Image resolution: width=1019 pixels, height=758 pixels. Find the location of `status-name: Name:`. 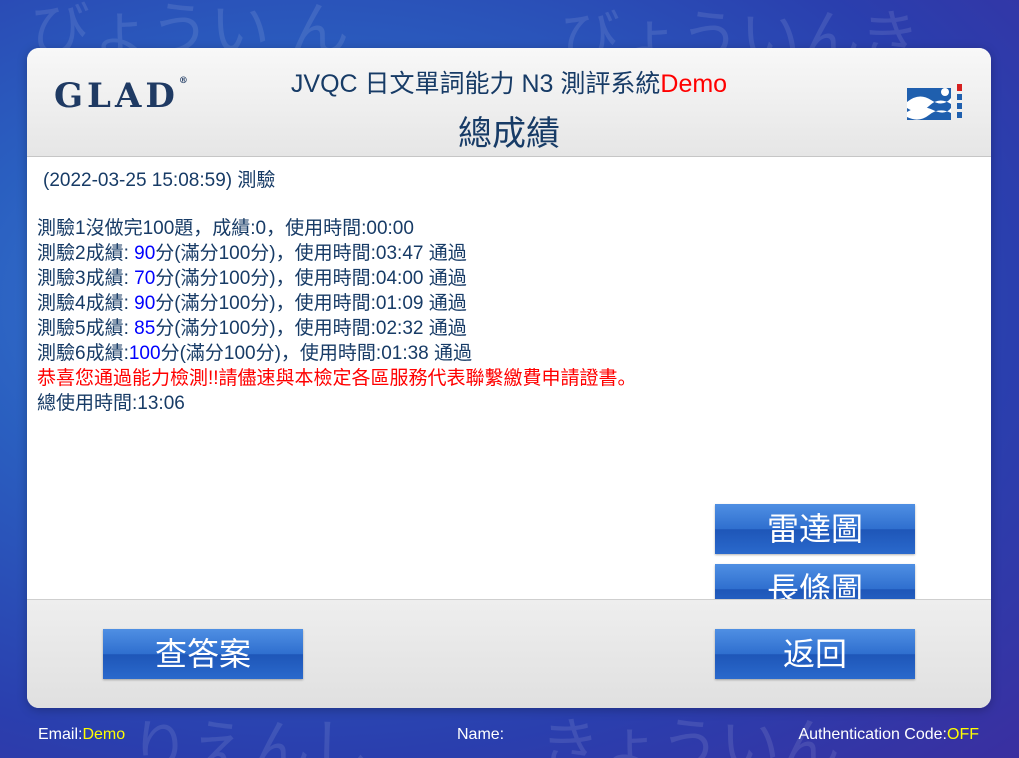

status-name: Name: is located at coordinates (481, 734).